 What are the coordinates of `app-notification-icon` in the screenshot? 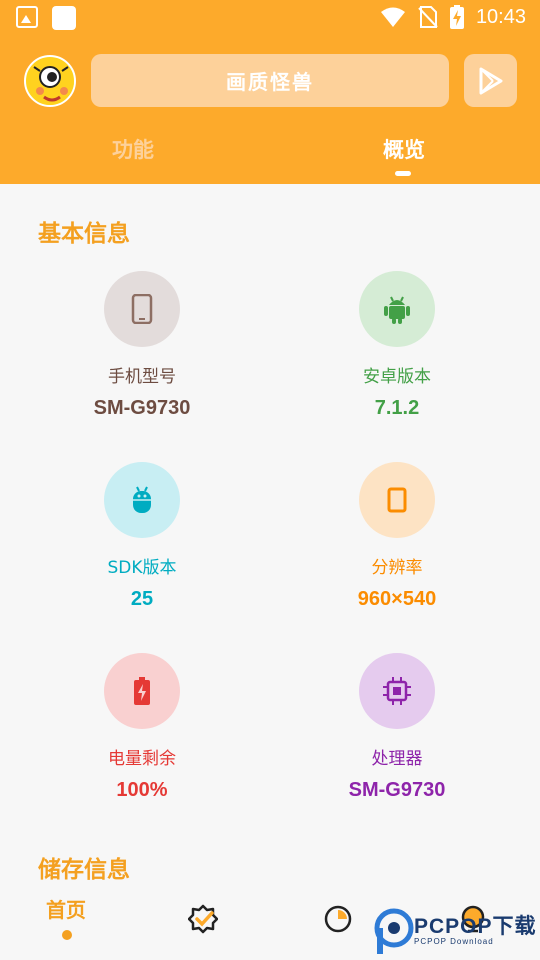 It's located at (64, 18).